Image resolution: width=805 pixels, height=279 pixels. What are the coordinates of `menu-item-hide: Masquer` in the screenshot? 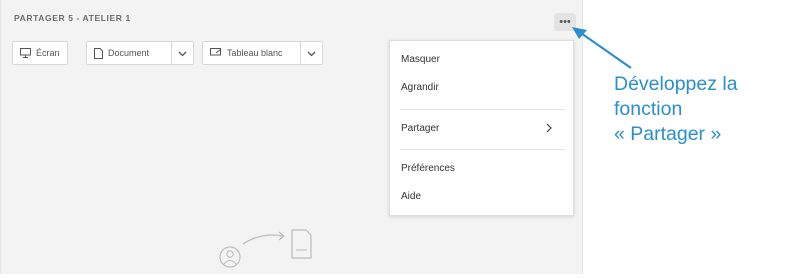 It's located at (420, 59).